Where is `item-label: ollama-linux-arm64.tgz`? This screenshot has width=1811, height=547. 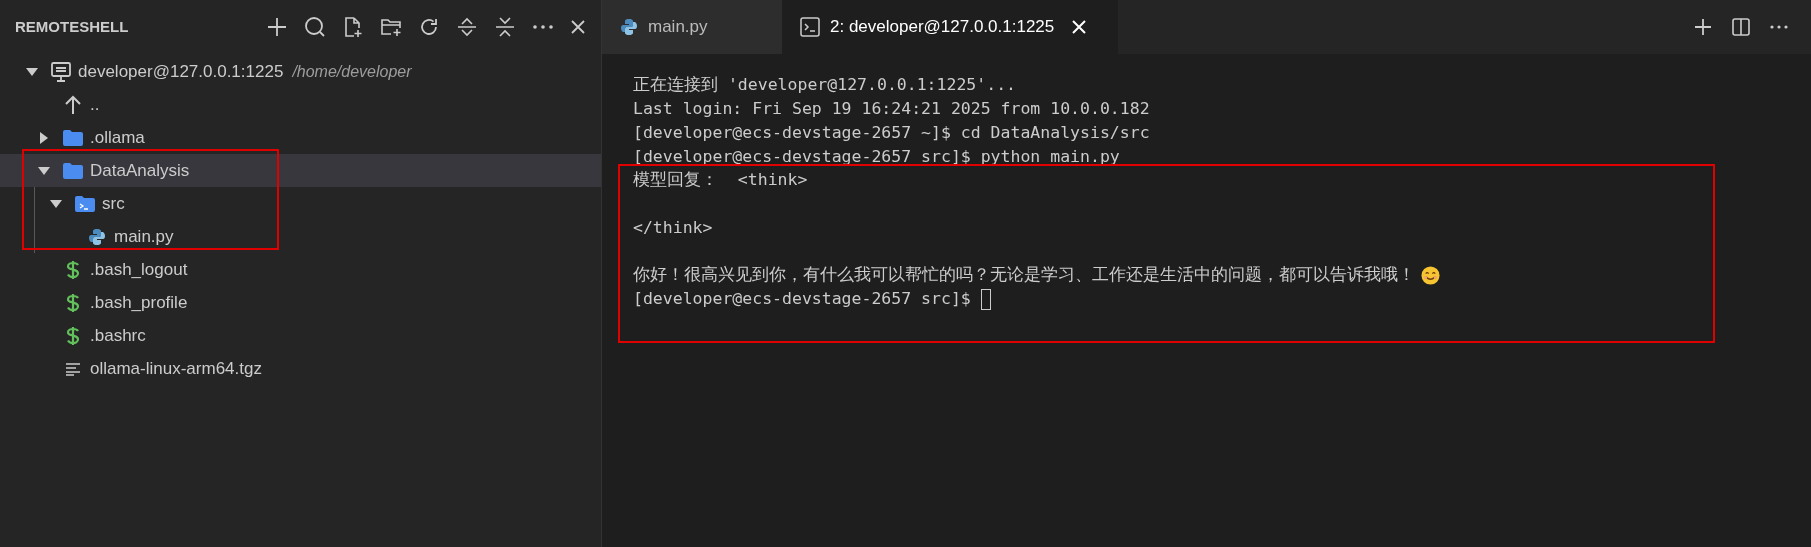 item-label: ollama-linux-arm64.tgz is located at coordinates (176, 368).